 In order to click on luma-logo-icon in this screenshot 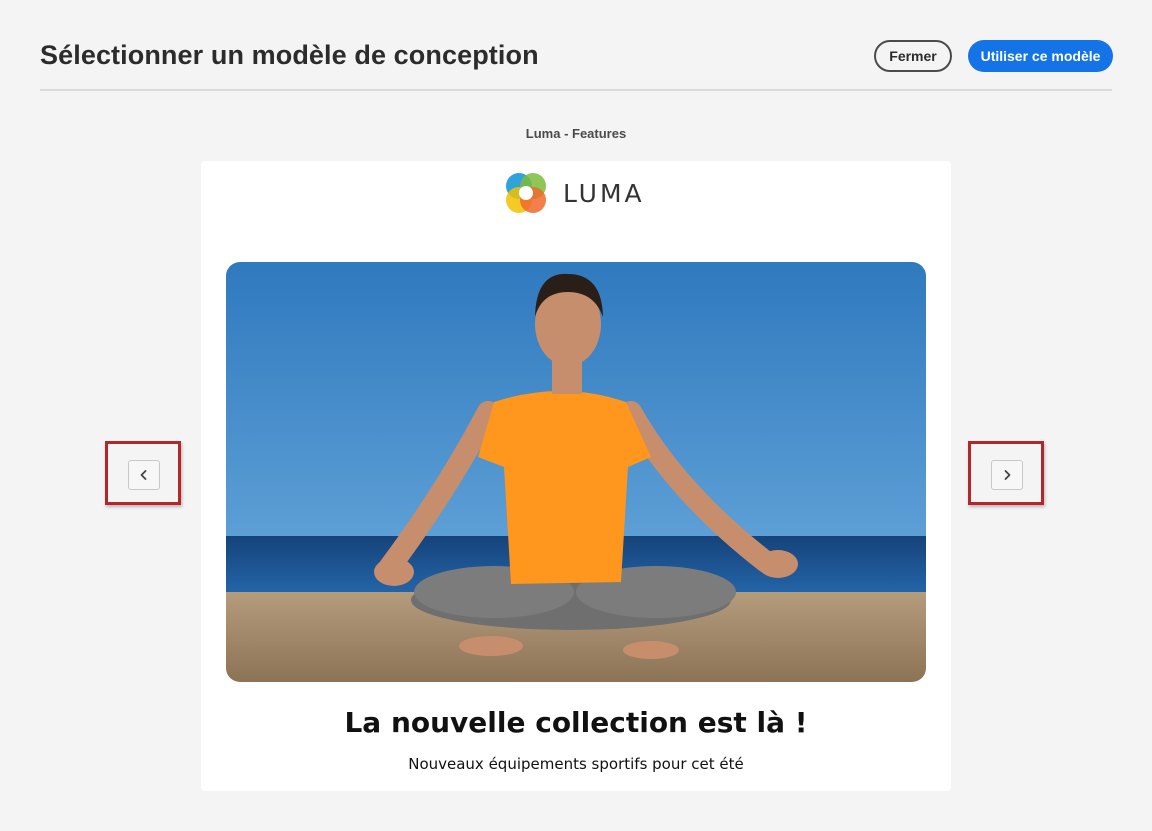, I will do `click(526, 193)`.